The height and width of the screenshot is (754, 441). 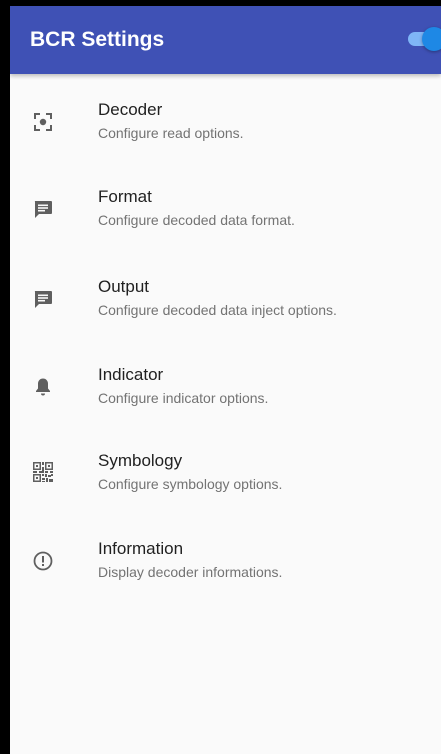 I want to click on bell-icon, so click(x=43, y=387).